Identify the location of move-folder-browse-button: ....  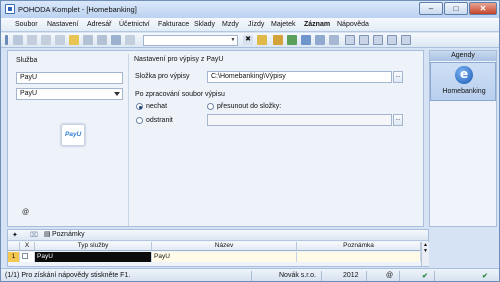
(398, 120).